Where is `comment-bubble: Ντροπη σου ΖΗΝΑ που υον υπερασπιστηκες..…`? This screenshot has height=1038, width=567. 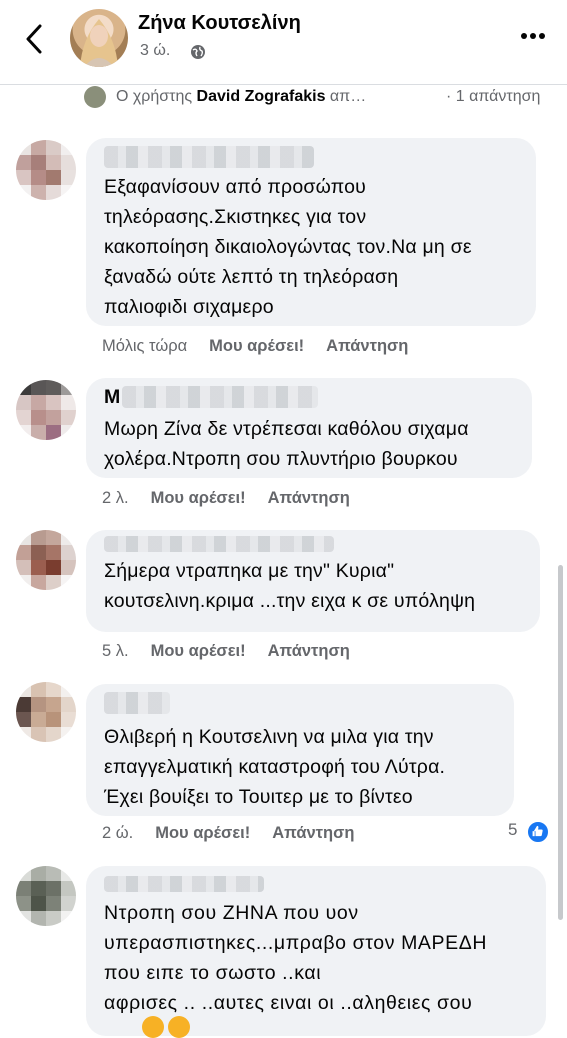 comment-bubble: Ντροπη σου ΖΗΝΑ που υον υπερασπιστηκες..… is located at coordinates (316, 951).